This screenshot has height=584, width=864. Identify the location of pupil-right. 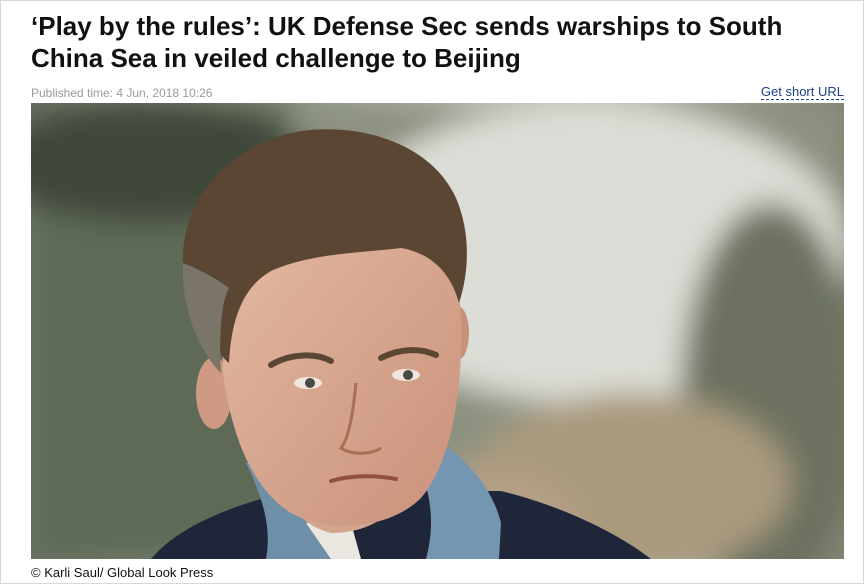
(408, 375).